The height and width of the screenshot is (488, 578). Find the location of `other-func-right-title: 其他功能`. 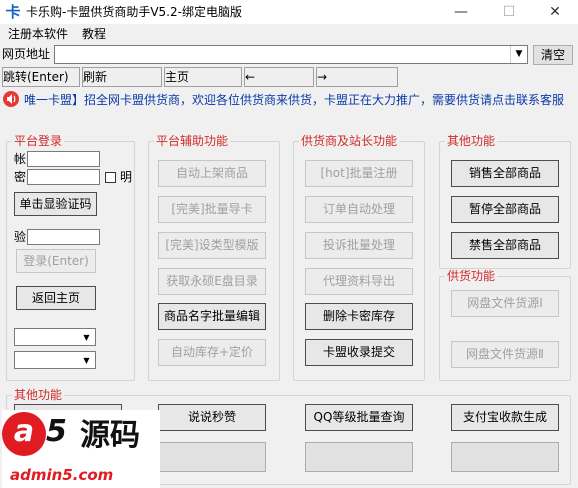

other-func-right-title: 其他功能 is located at coordinates (471, 141).